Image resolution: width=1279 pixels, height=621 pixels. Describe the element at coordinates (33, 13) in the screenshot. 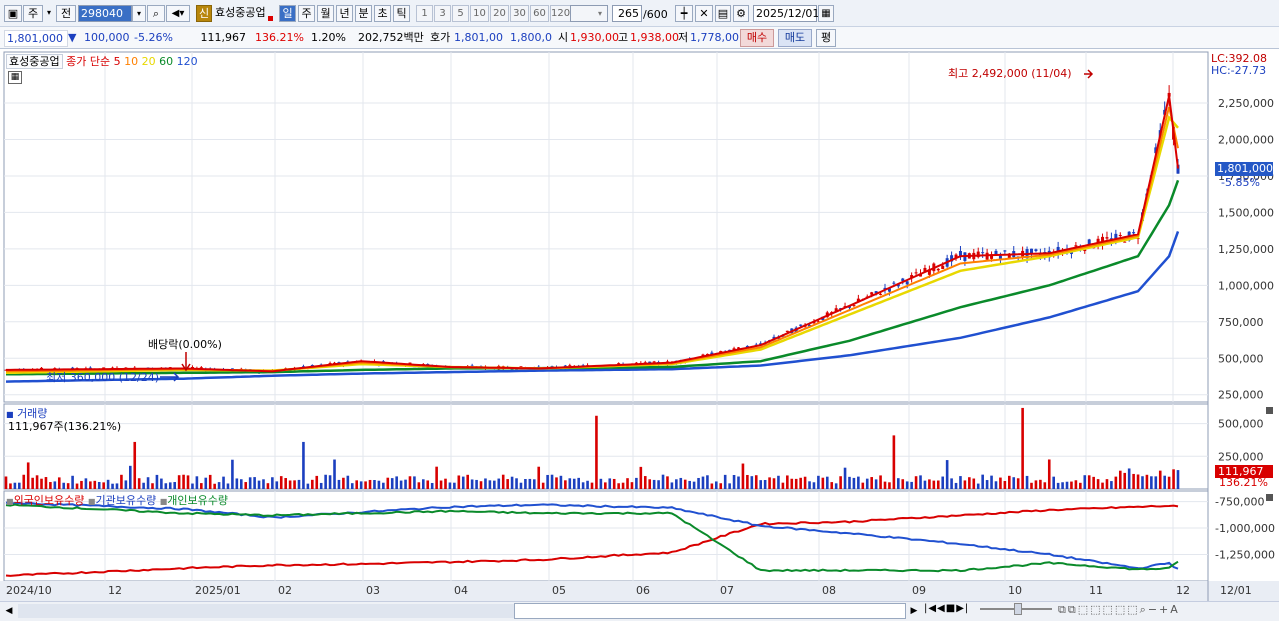

I see `period-select: 주` at that location.